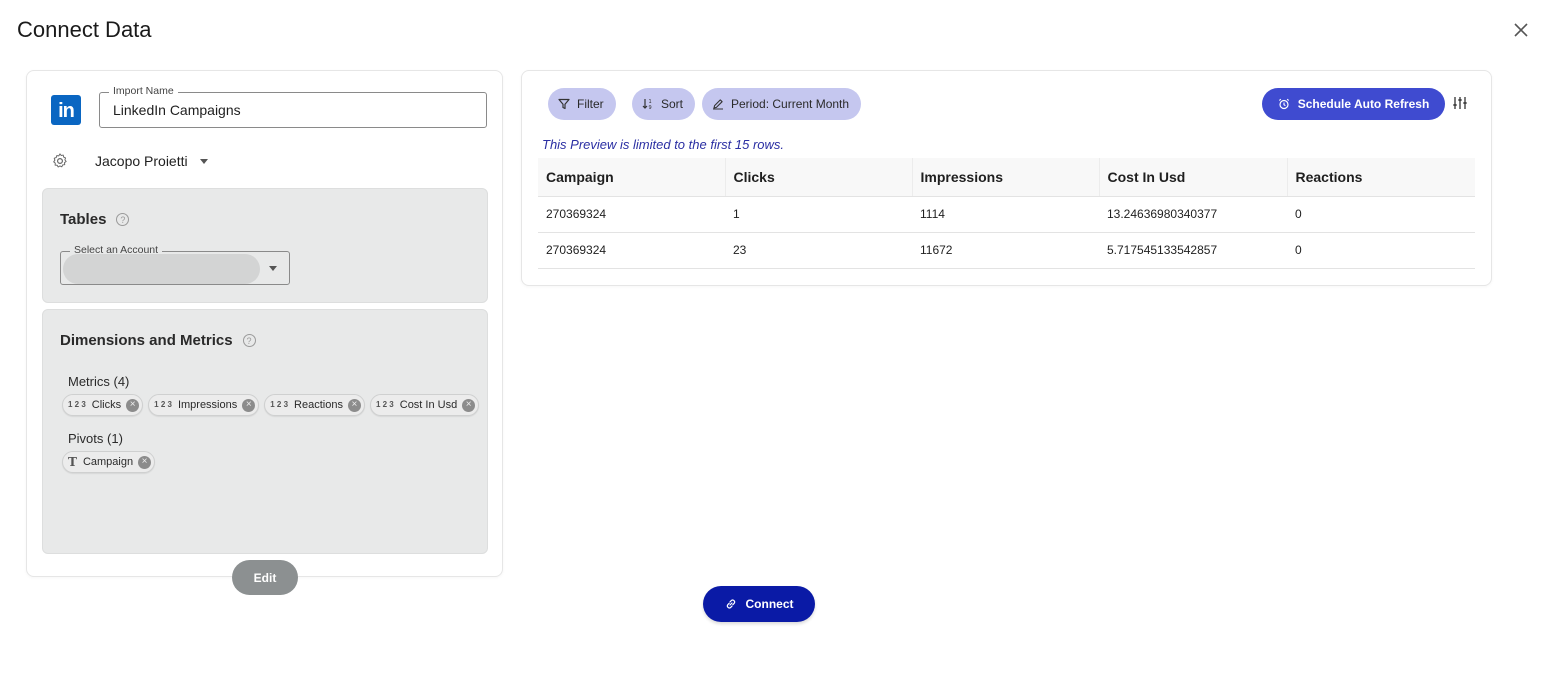 The width and height of the screenshot is (1547, 685). Describe the element at coordinates (161, 269) in the screenshot. I see `account-select-placeholder` at that location.